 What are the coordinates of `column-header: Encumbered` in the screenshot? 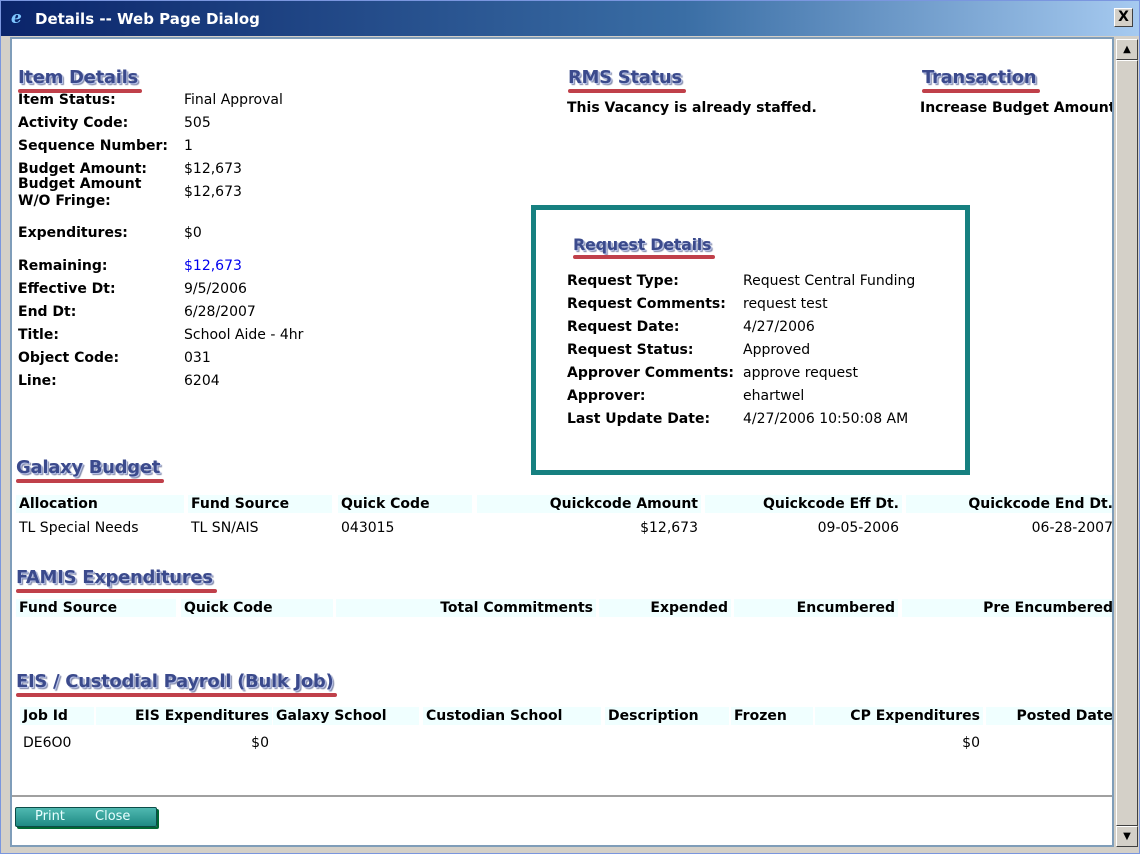 It's located at (816, 608).